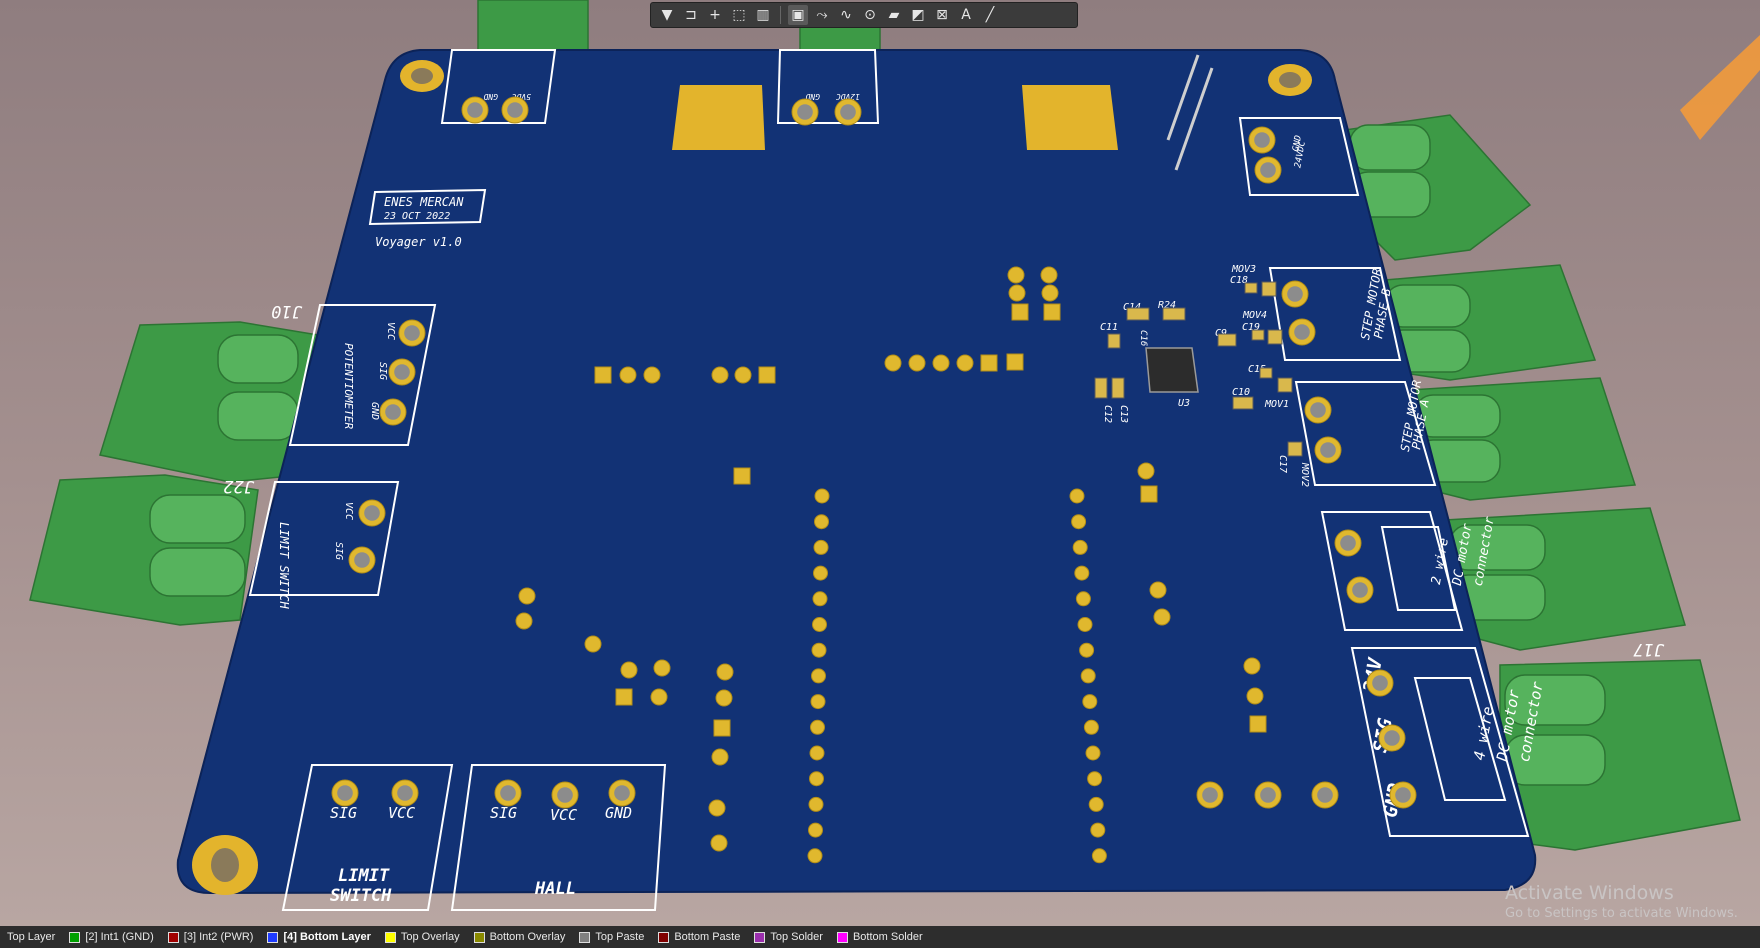  I want to click on pot-vcc-label: VCC, so click(390, 331).